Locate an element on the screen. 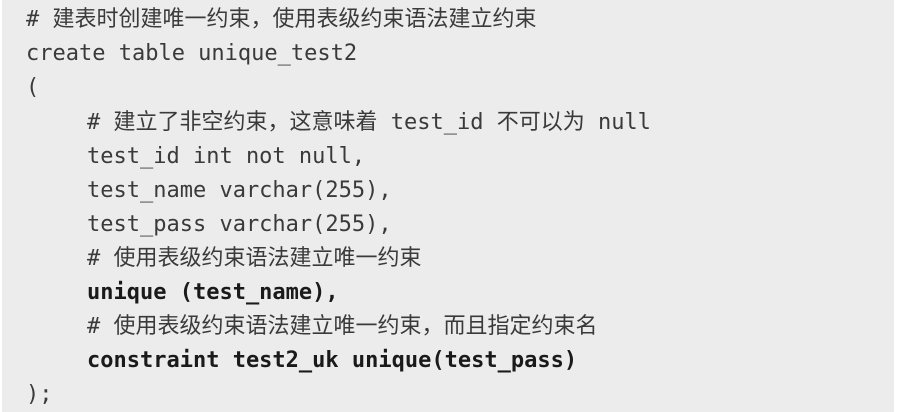 The width and height of the screenshot is (901, 412). code-comment-line: # 使用表级约束语法建立唯一约束 is located at coordinates (254, 258).